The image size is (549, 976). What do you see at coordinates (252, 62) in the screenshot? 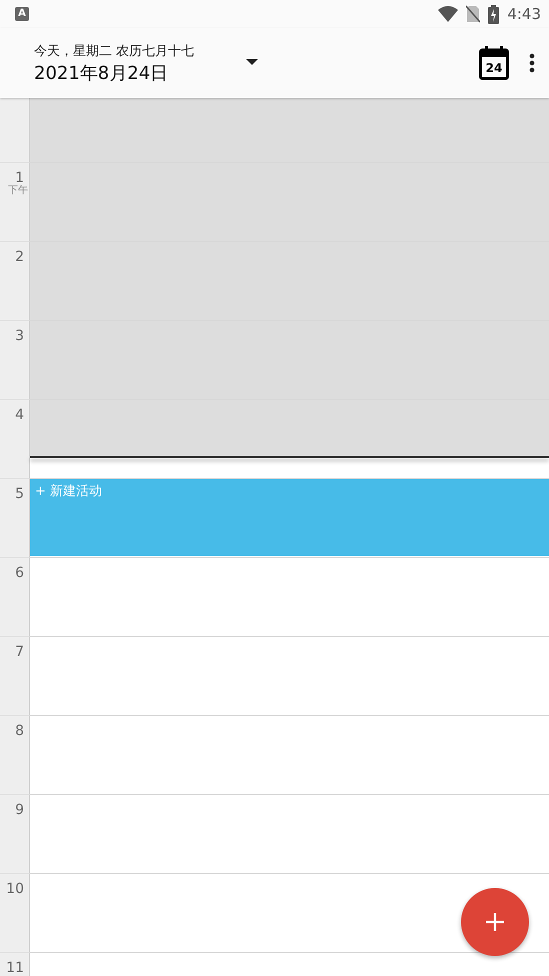
I see `dropdown-caret-icon` at bounding box center [252, 62].